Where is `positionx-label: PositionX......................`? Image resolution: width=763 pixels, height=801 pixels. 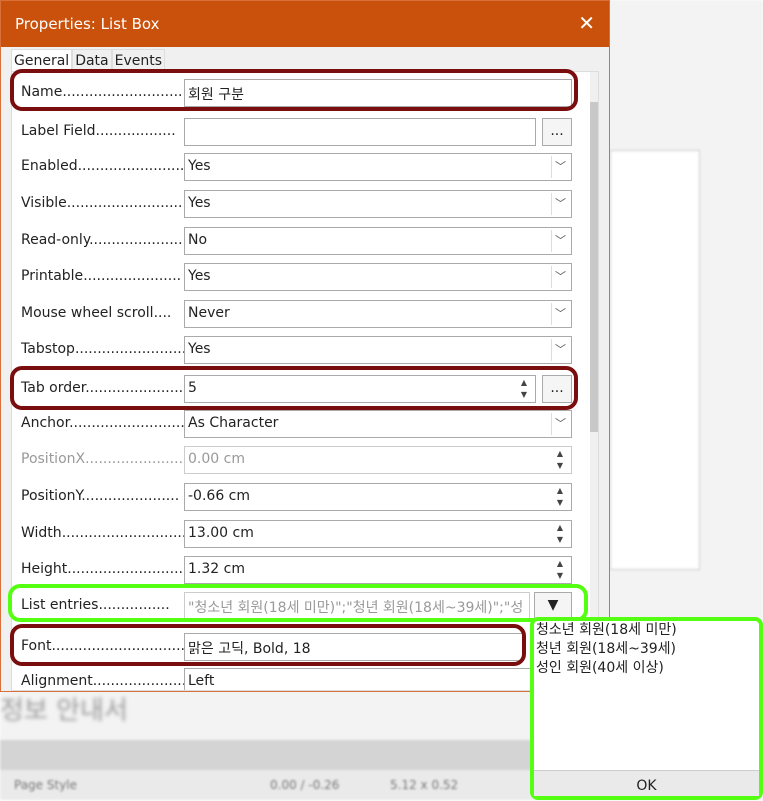 positionx-label: PositionX...................... is located at coordinates (102, 459).